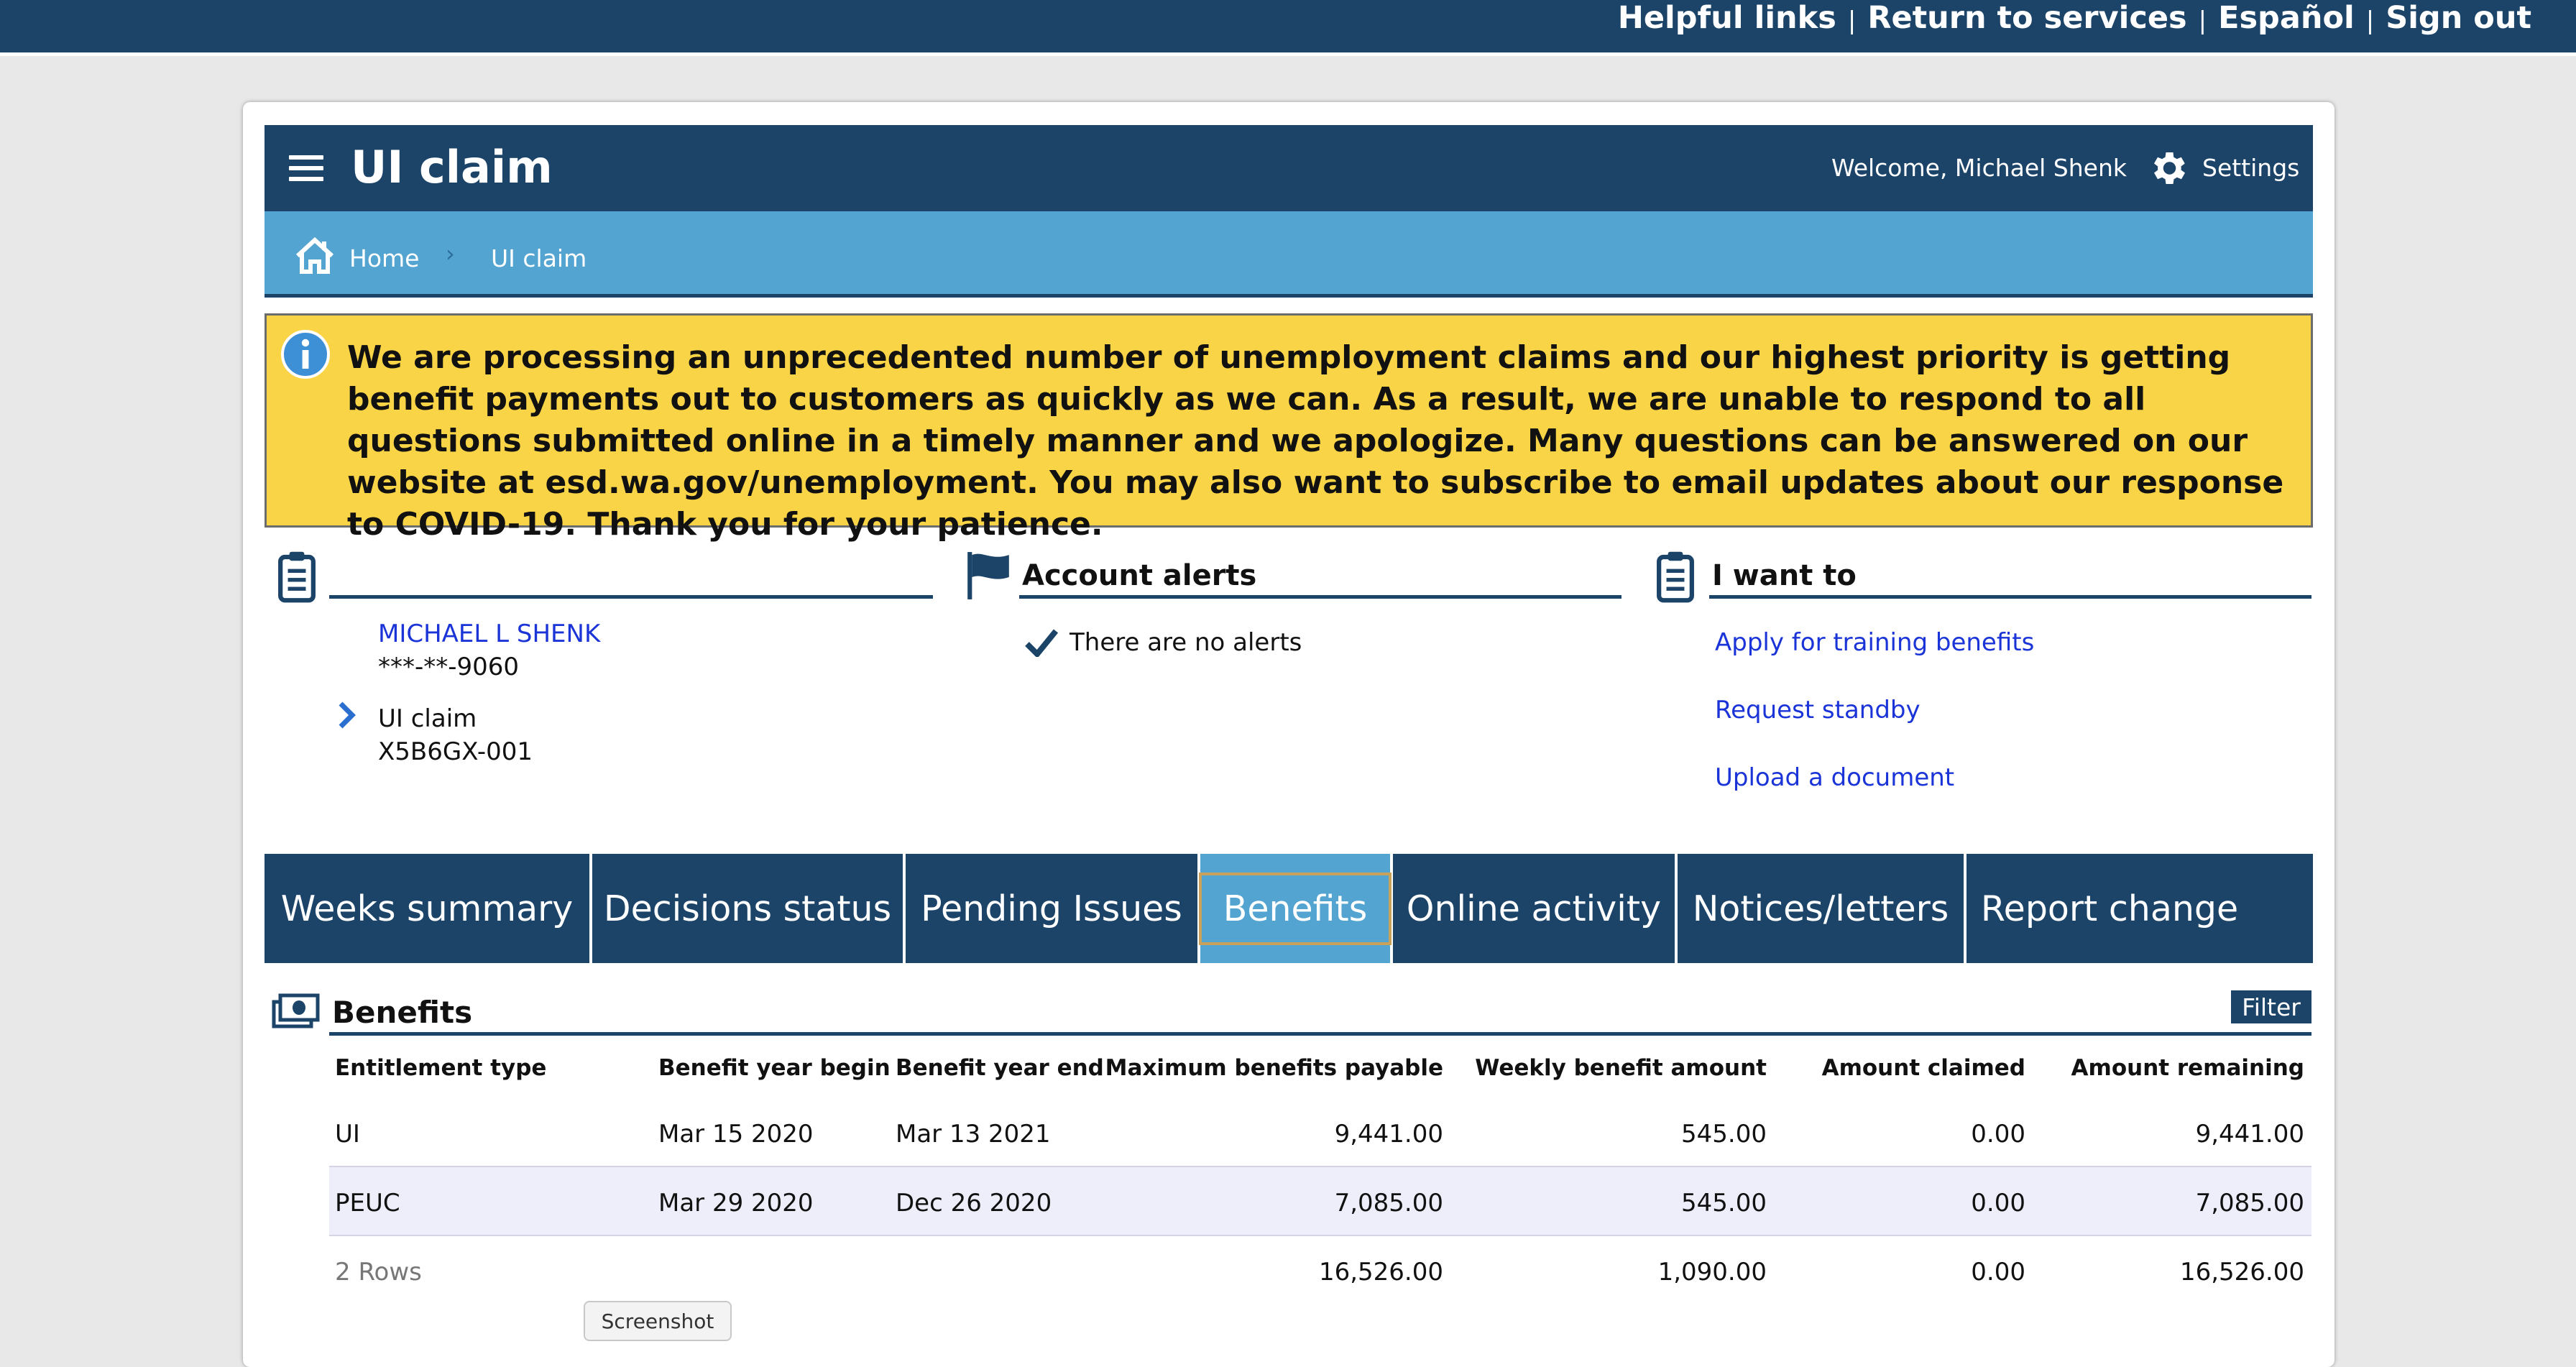 The image size is (2576, 1367). Describe the element at coordinates (367, 1203) in the screenshot. I see `cell-entitlement-type: PEUC` at that location.